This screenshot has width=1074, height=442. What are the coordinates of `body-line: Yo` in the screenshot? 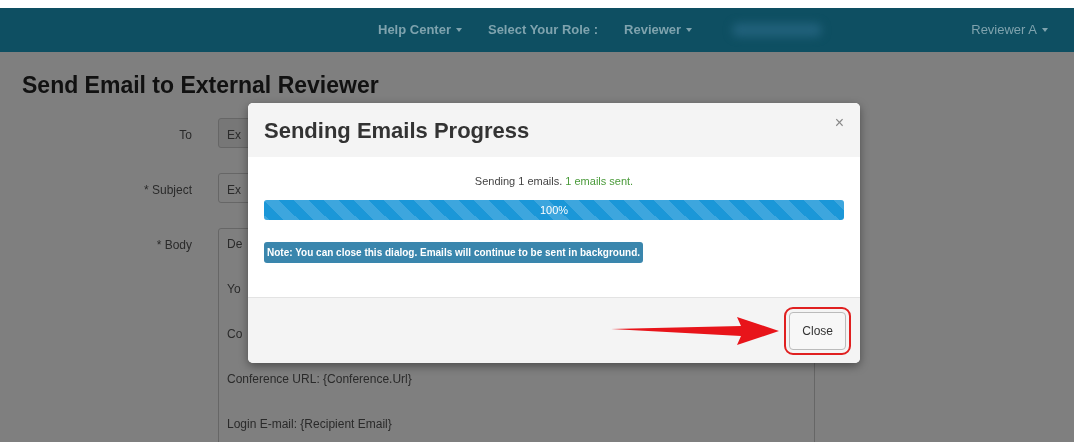 It's located at (234, 289).